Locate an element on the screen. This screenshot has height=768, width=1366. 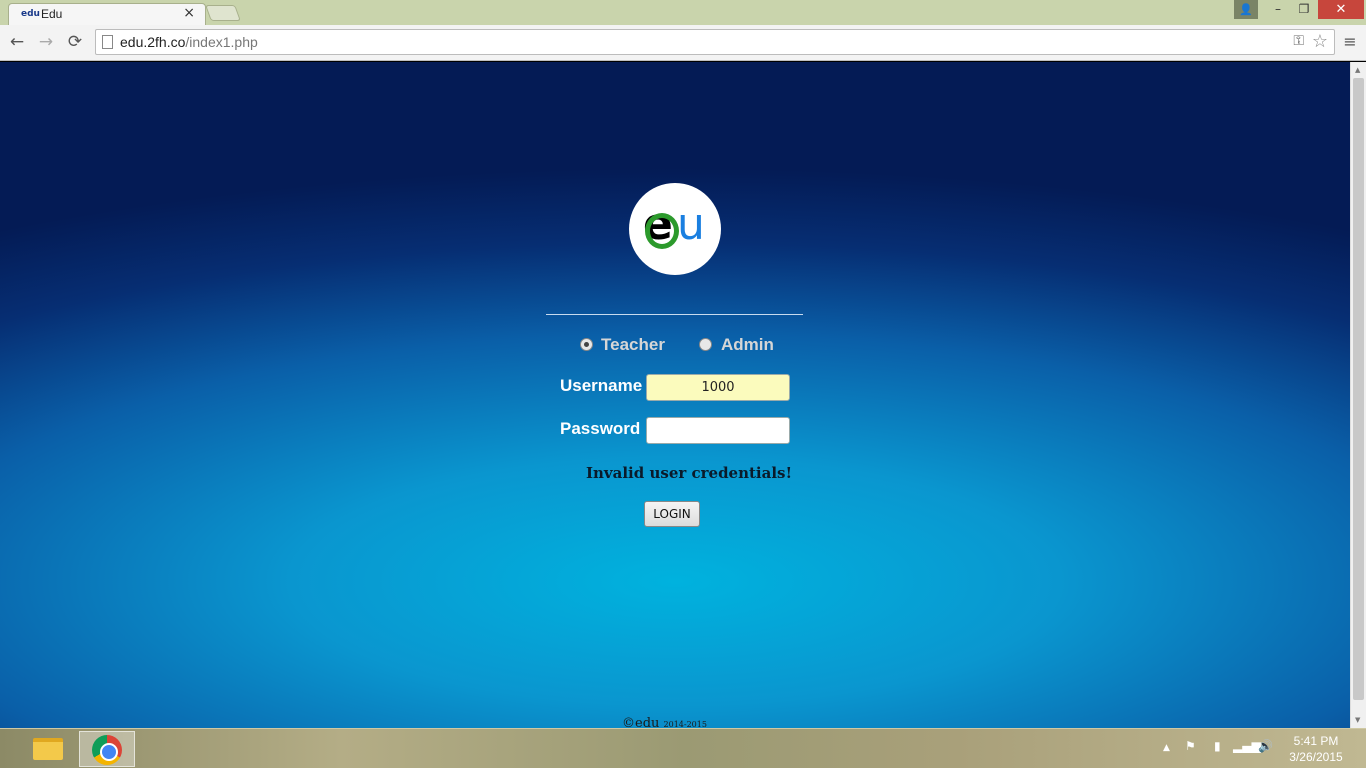
vertical-scrollbar: ▲ ▼ is located at coordinates (1358, 395).